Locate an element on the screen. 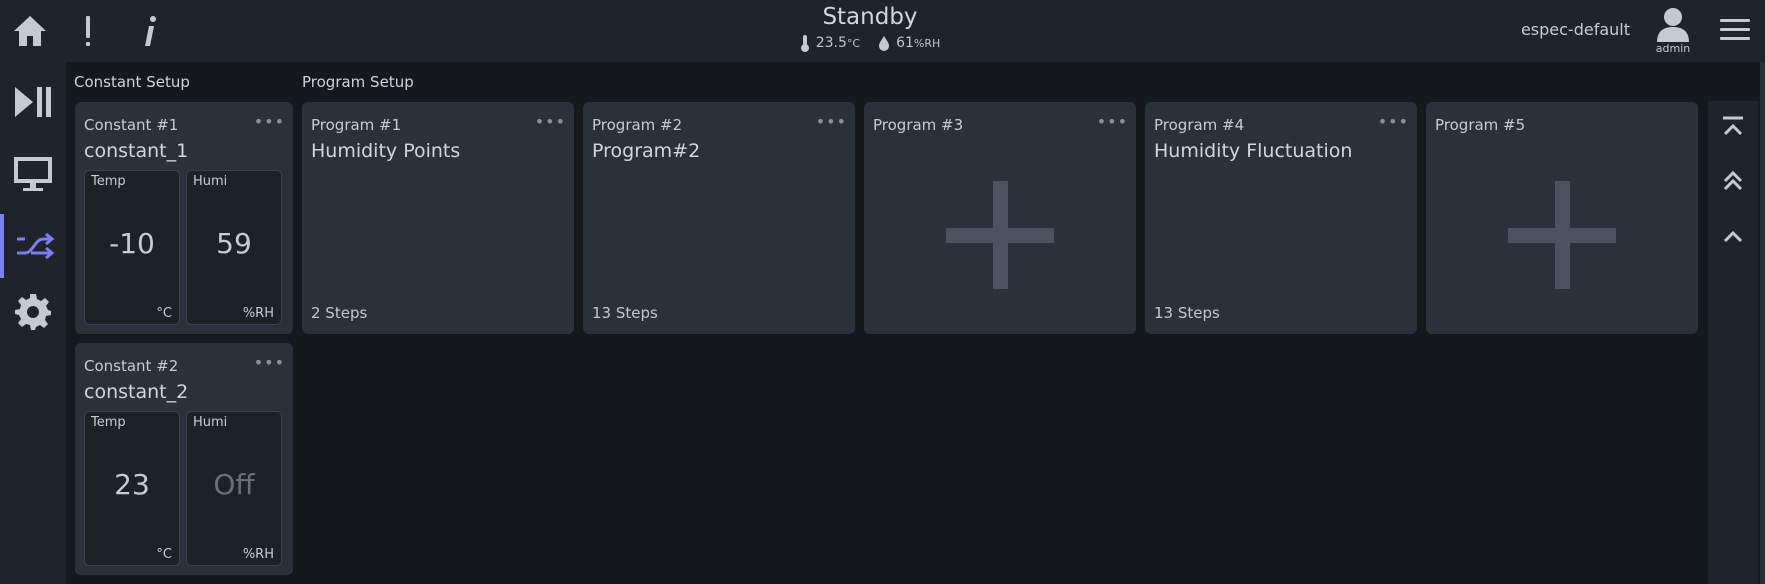 The height and width of the screenshot is (584, 1765). scroll-controls is located at coordinates (1733, 342).